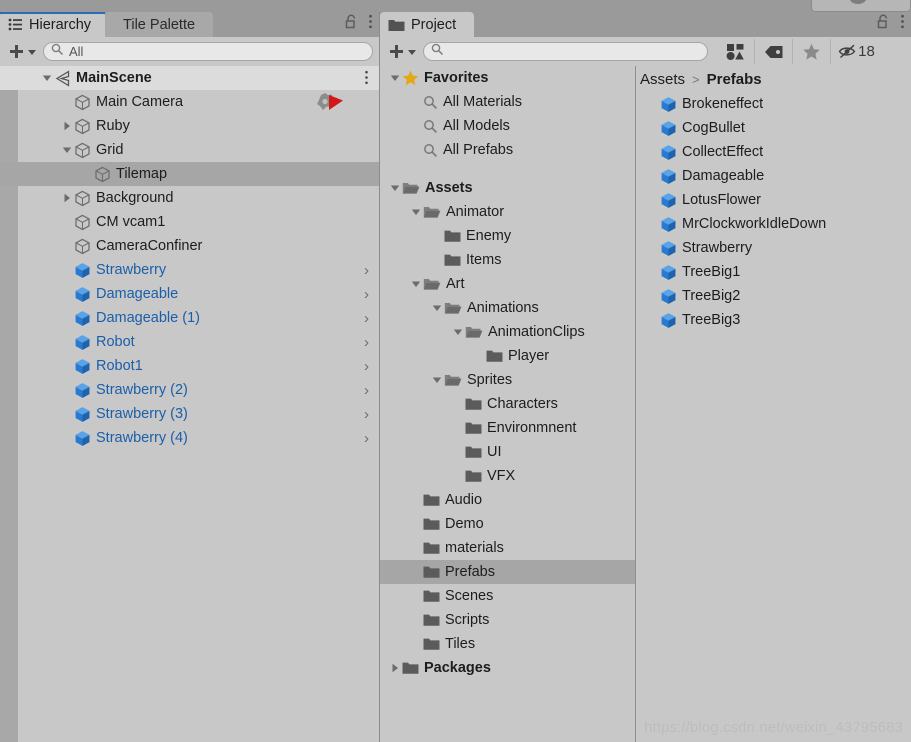 The width and height of the screenshot is (911, 742). I want to click on project-tree-item-animator: Animator, so click(507, 212).